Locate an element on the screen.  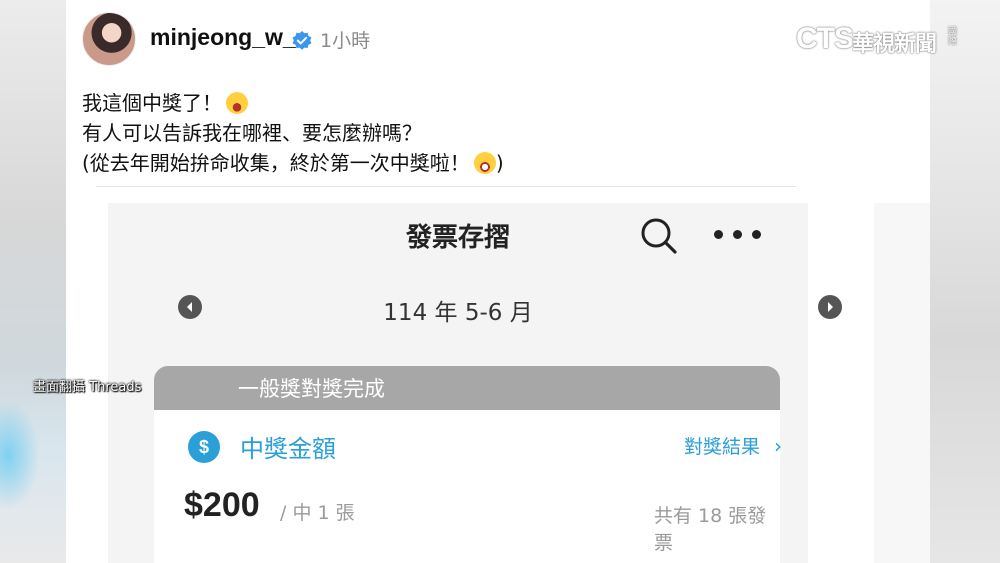
app-title: 發票存摺 is located at coordinates (457, 238).